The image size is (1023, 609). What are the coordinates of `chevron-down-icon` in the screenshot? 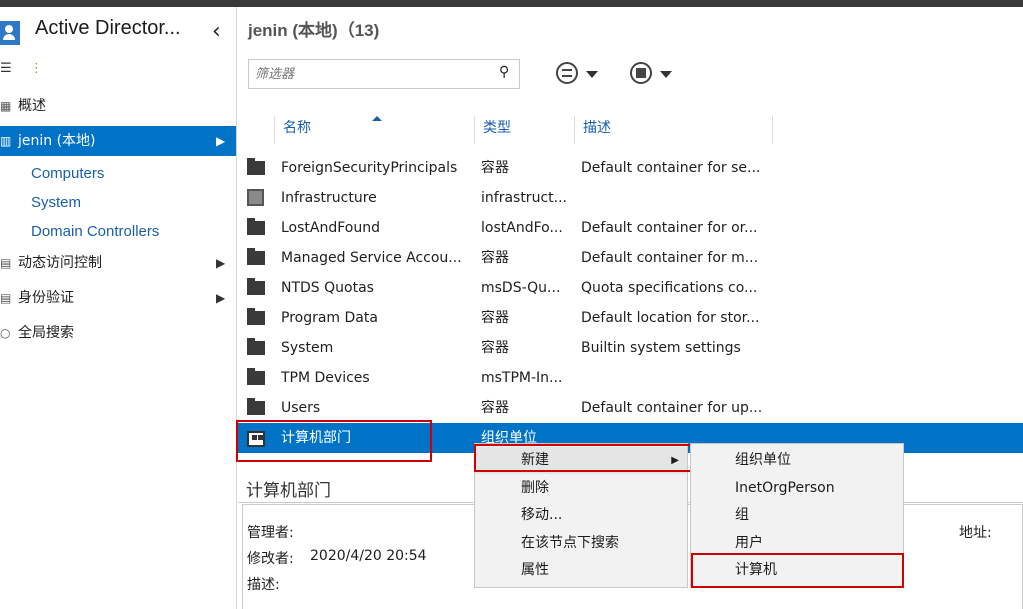 It's located at (666, 74).